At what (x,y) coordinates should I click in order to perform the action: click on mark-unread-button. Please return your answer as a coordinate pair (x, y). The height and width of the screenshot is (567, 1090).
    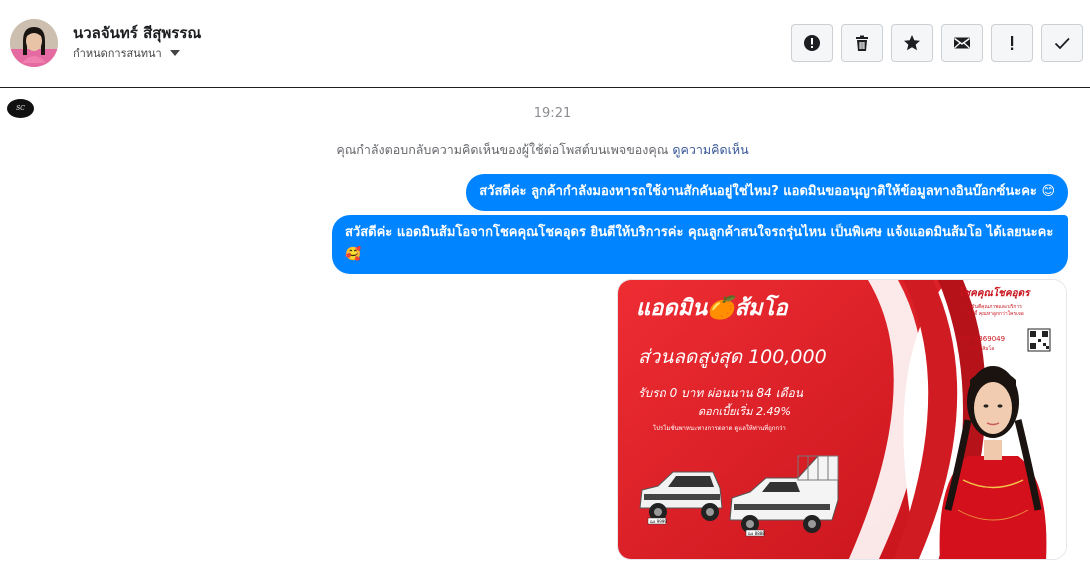
    Looking at the image, I should click on (962, 43).